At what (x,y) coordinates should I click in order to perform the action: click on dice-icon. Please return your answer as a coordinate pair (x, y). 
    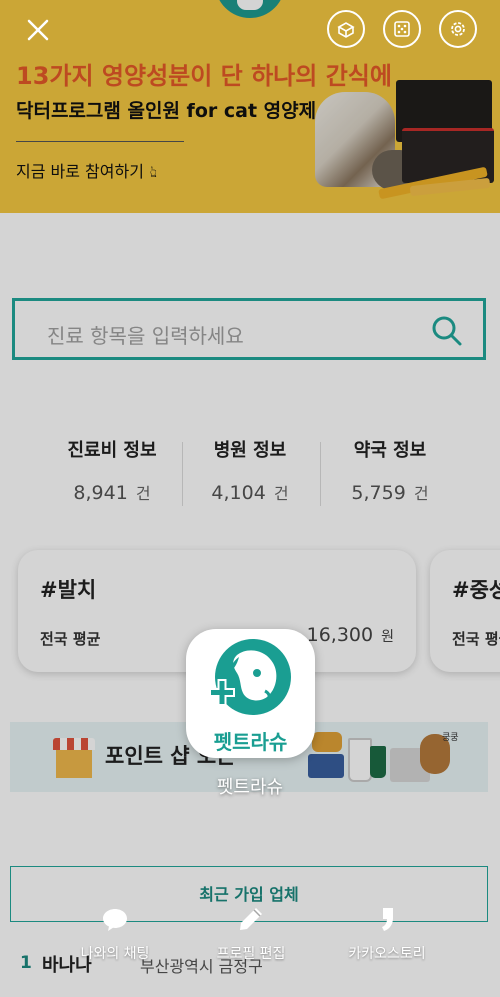
    Looking at the image, I should click on (402, 29).